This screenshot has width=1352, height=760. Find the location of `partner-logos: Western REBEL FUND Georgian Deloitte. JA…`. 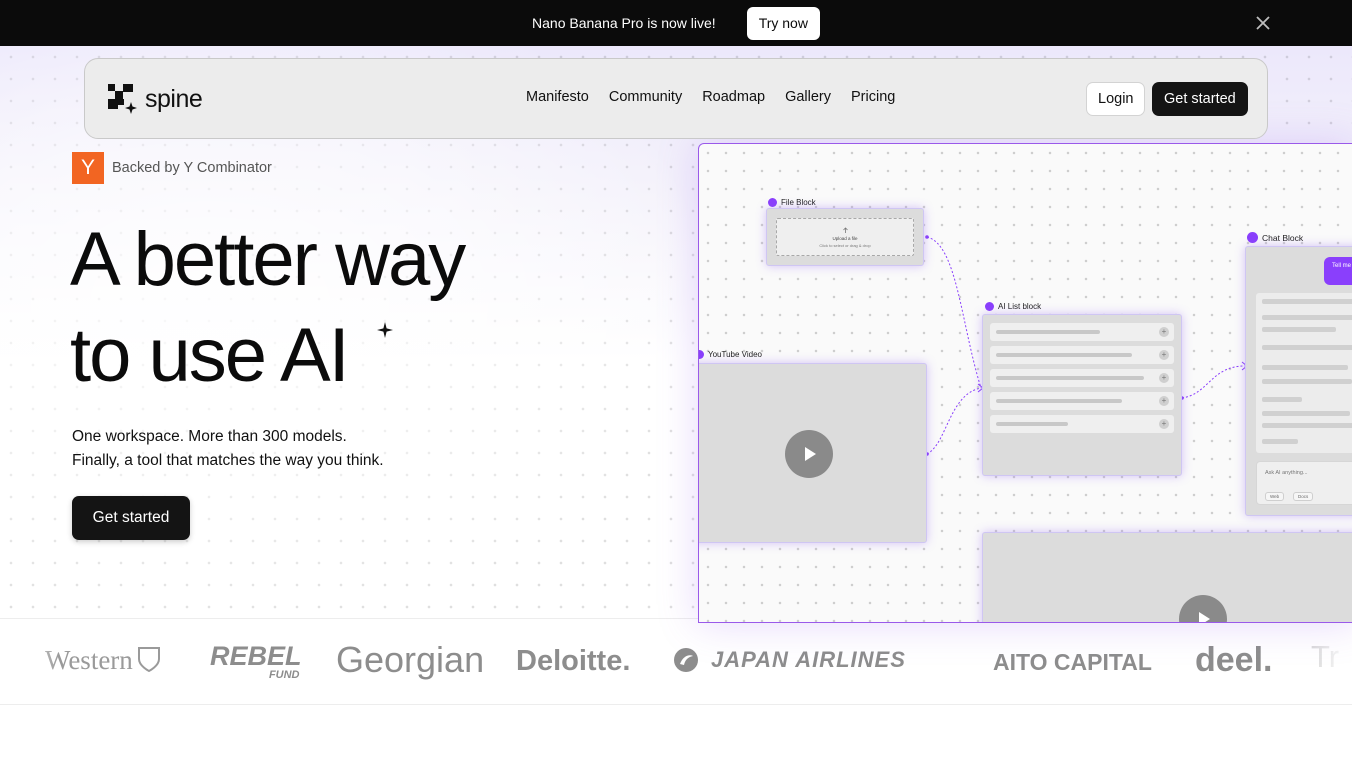

partner-logos: Western REBEL FUND Georgian Deloitte. JA… is located at coordinates (676, 661).